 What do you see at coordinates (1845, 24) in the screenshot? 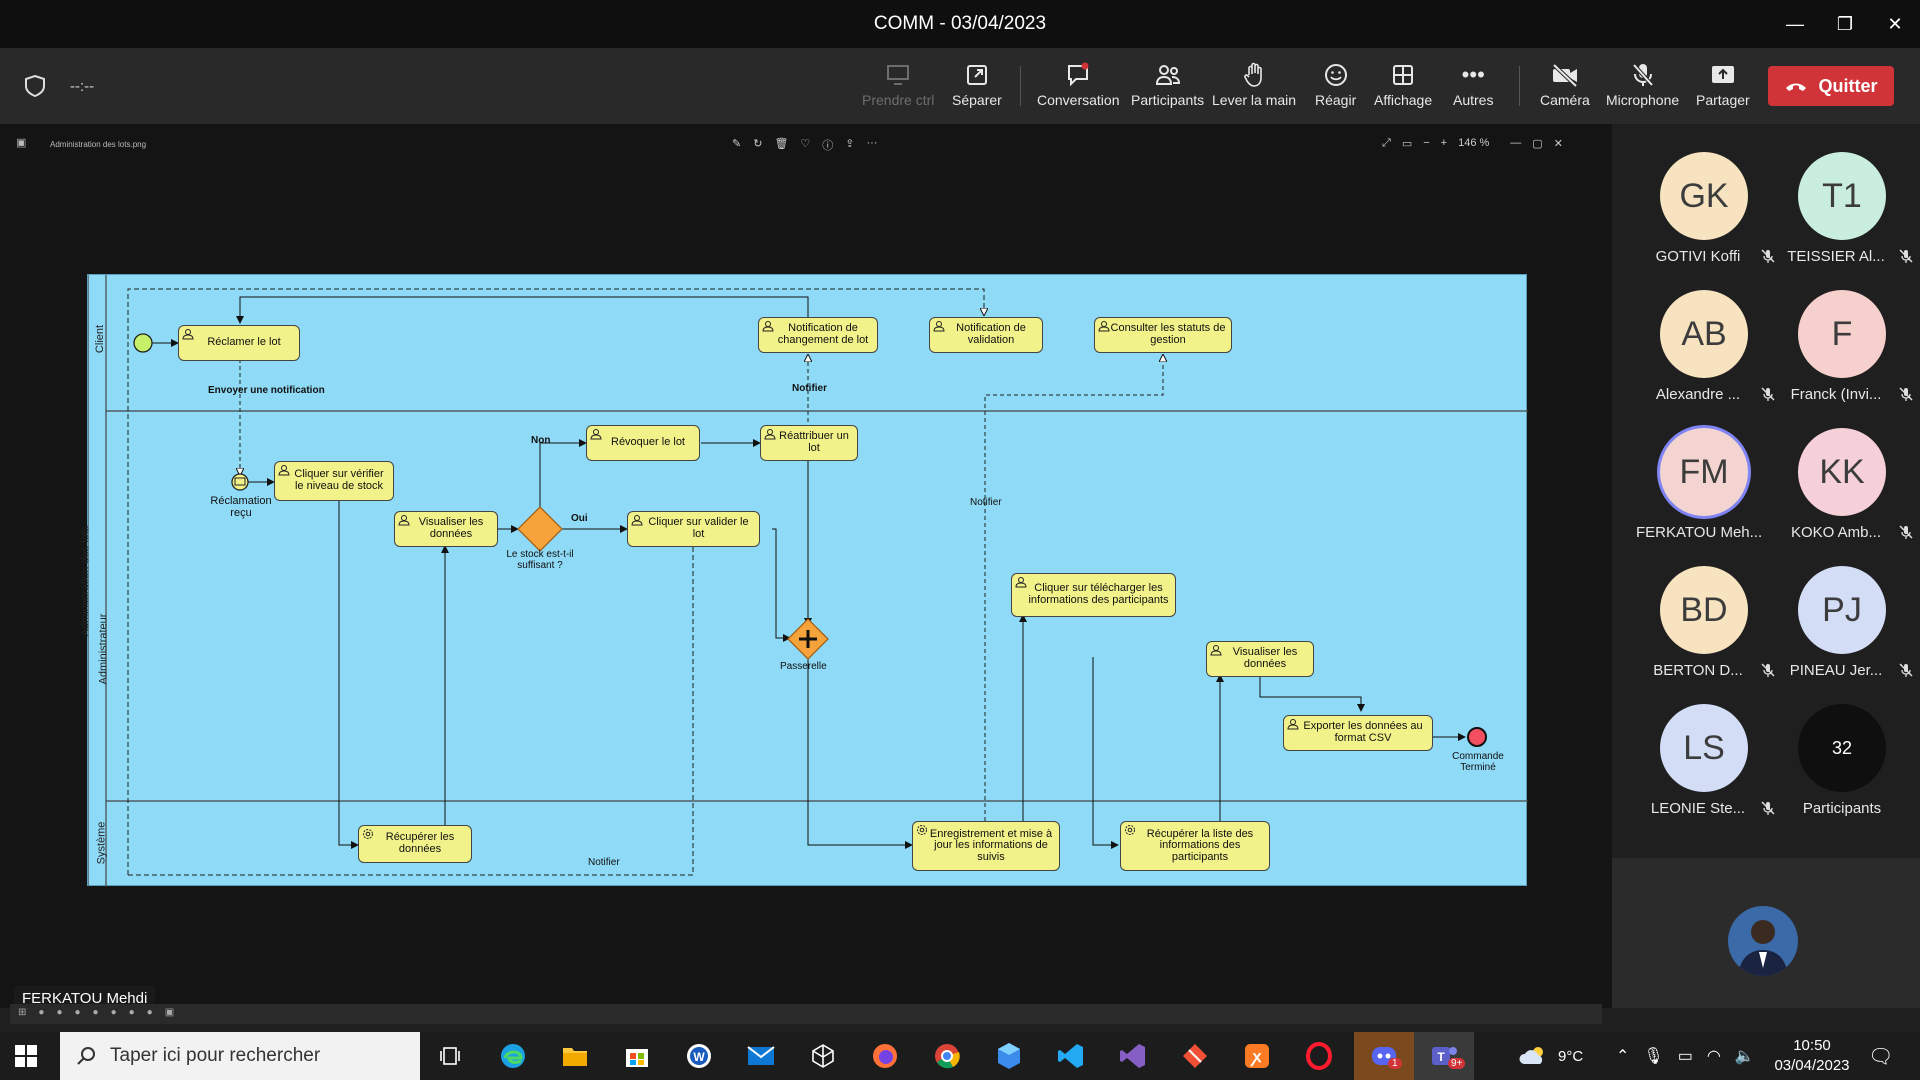
I see `restore-button: ❐` at bounding box center [1845, 24].